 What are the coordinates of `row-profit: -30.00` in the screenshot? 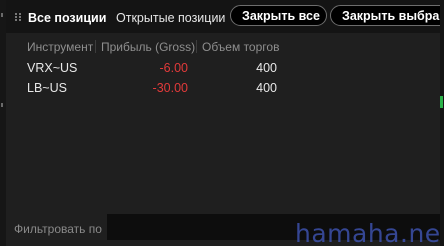 It's located at (170, 88).